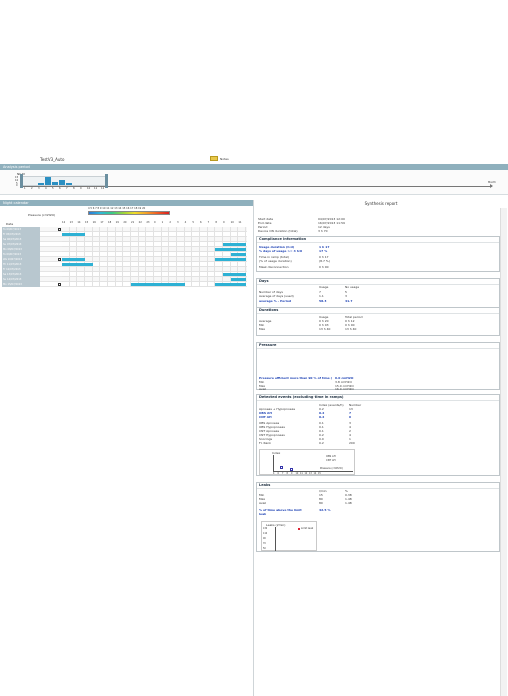 This screenshot has height=696, width=508. Describe the element at coordinates (378, 282) in the screenshot. I see `days-title: Days` at that location.